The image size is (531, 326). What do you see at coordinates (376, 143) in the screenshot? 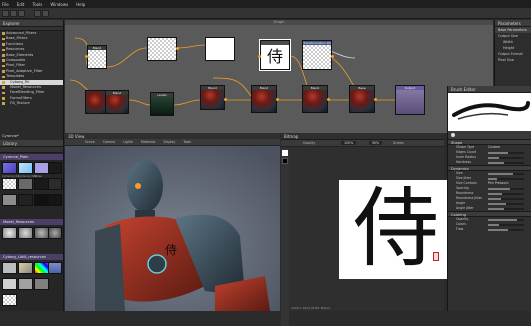
I see `opacity-select: 90%` at bounding box center [376, 143].